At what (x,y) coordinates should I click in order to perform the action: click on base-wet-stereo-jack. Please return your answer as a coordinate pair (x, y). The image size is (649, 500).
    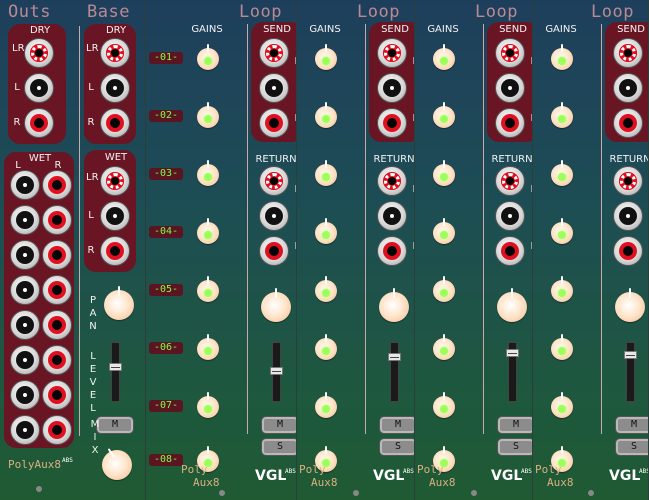
    Looking at the image, I should click on (115, 181).